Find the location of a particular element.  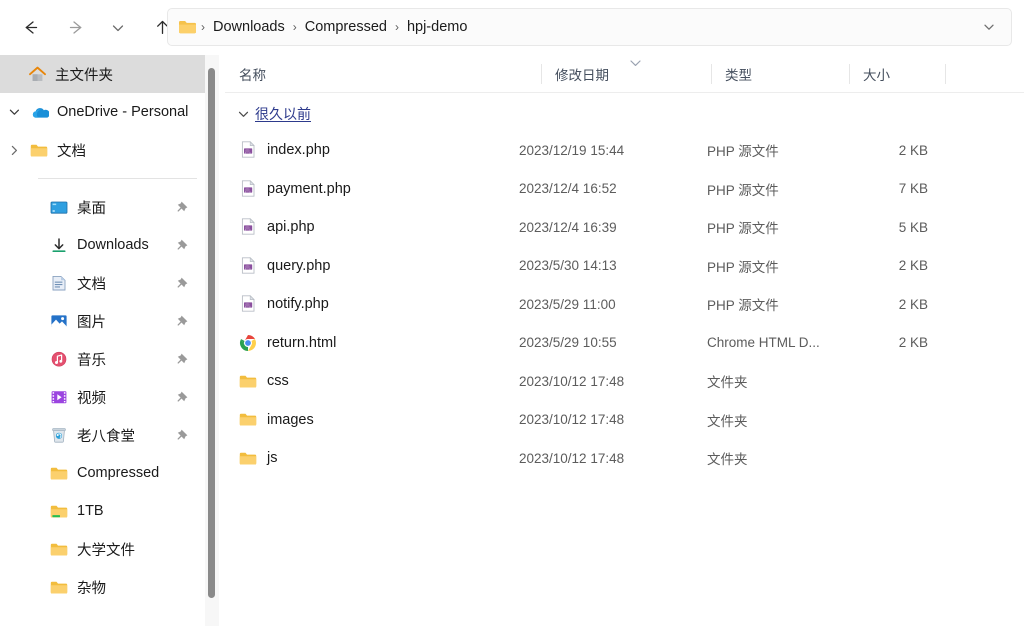

navigation-toolbar: › Downloads › Compressed › hpj-demo is located at coordinates (512, 27).